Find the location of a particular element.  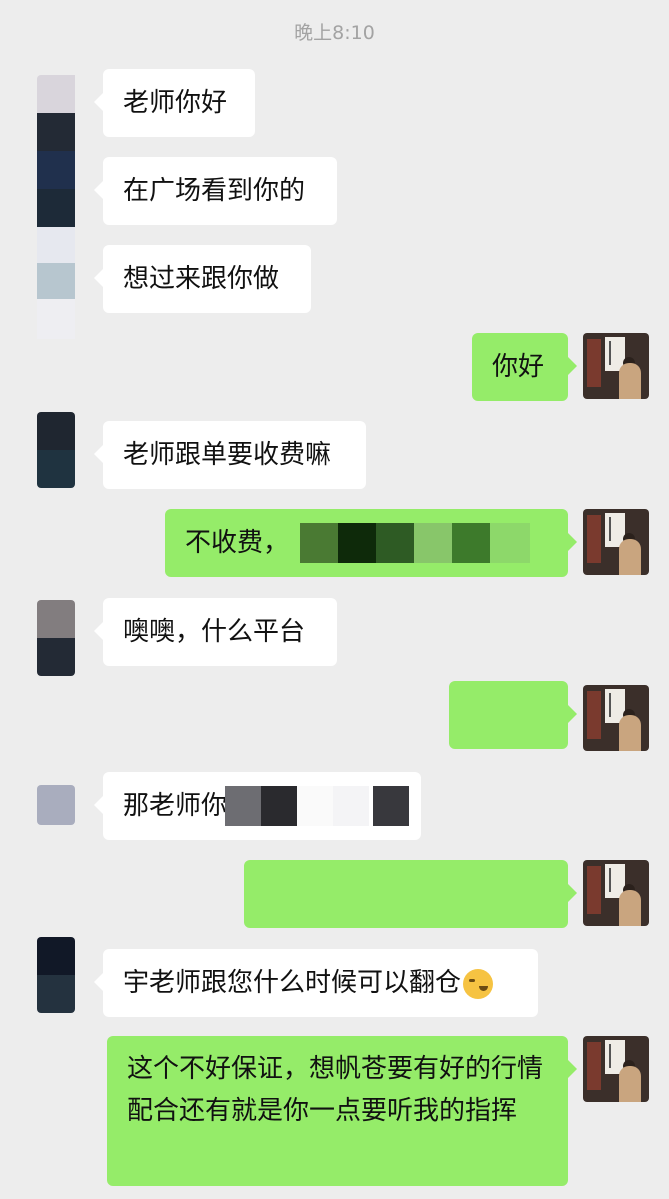

message-bubble: 在广场看到你的 is located at coordinates (215, 191).